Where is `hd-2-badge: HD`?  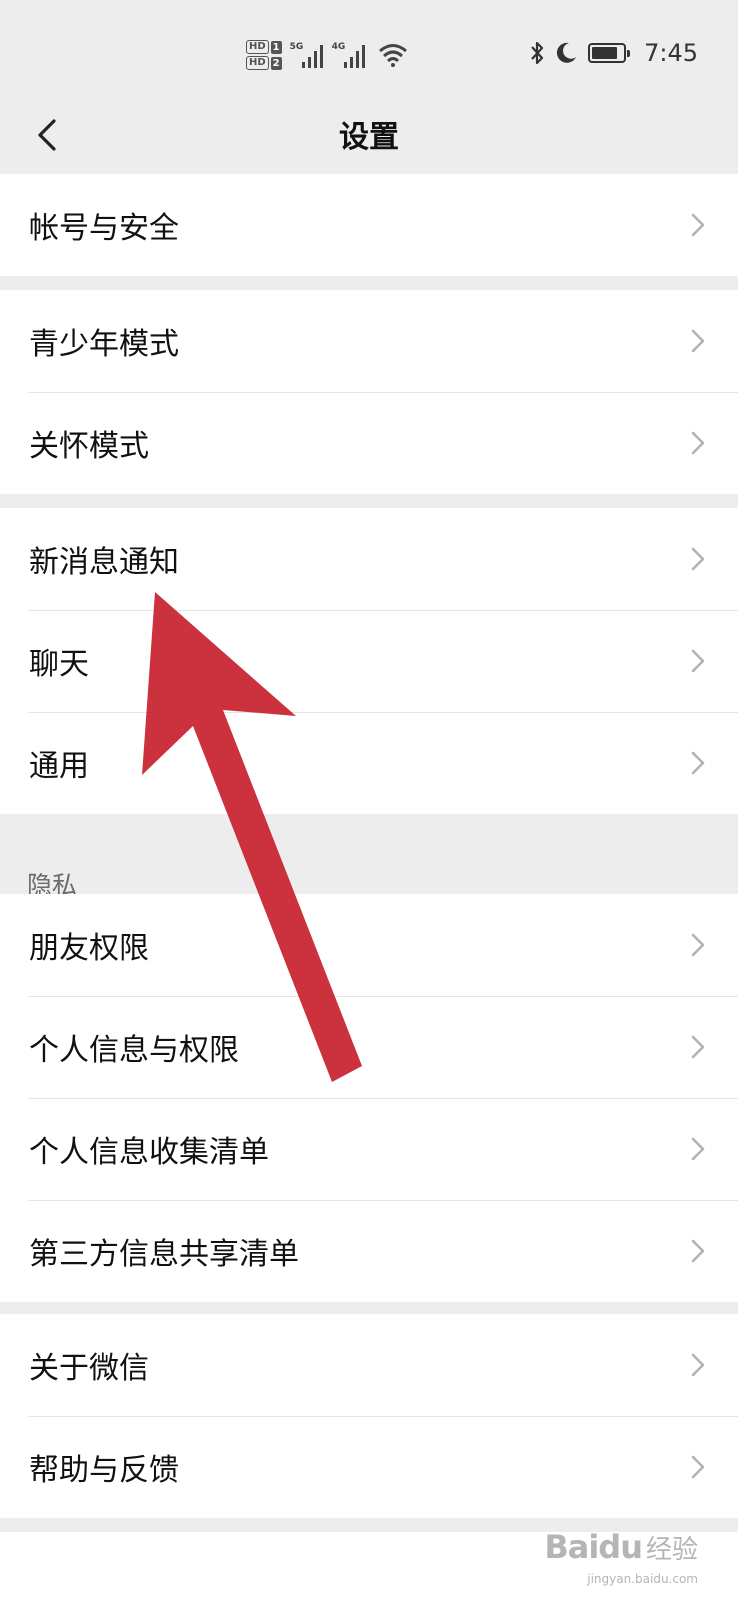
hd-2-badge: HD is located at coordinates (257, 63).